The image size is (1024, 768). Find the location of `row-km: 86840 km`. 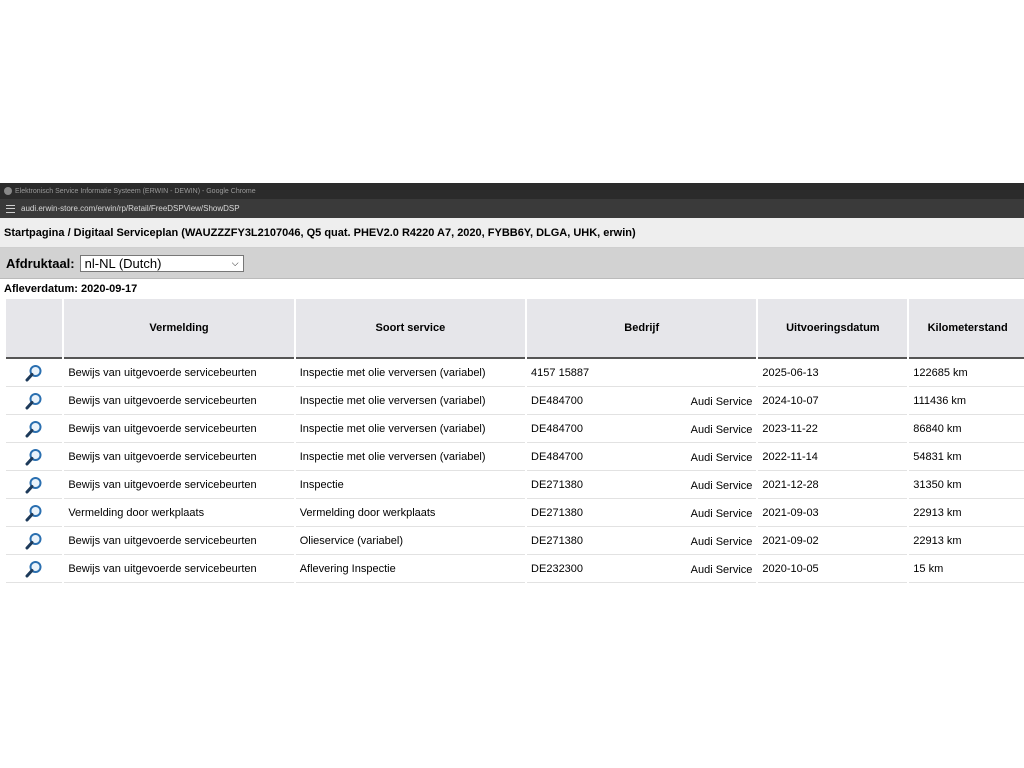

row-km: 86840 km is located at coordinates (966, 429).